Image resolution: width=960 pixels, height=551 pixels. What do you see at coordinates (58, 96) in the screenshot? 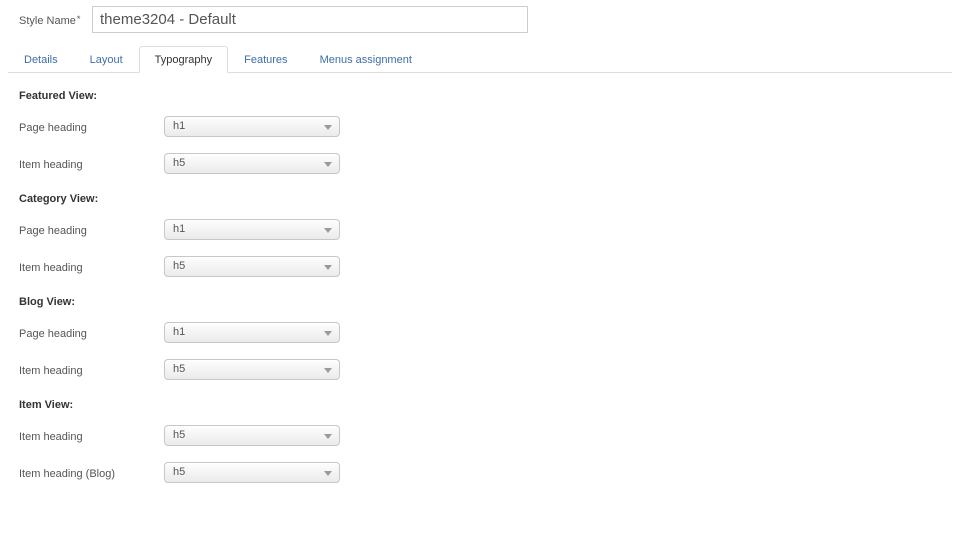
I see `section-title: Featured View:` at bounding box center [58, 96].